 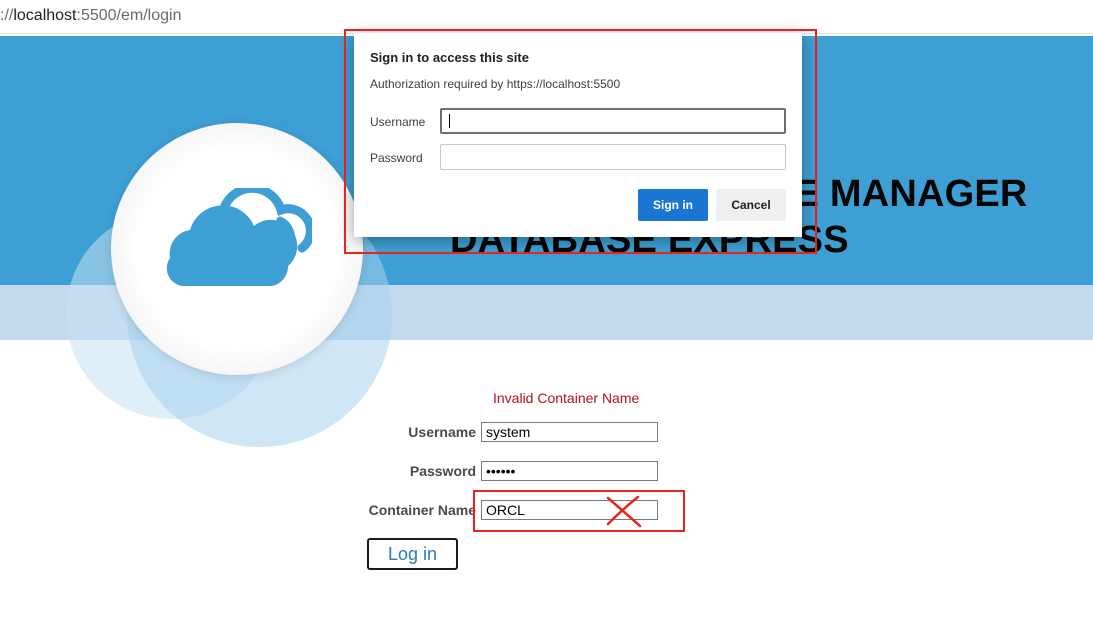 I want to click on error-message: Invalid Container Name, so click(x=566, y=398).